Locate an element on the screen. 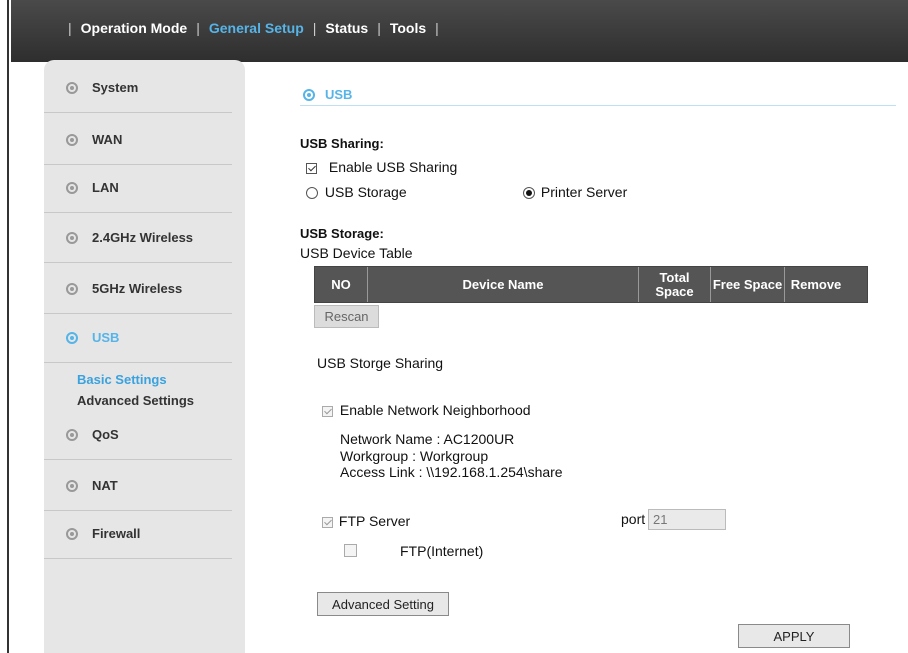 The height and width of the screenshot is (653, 908). table-header-total-space: Total Space is located at coordinates (675, 284).